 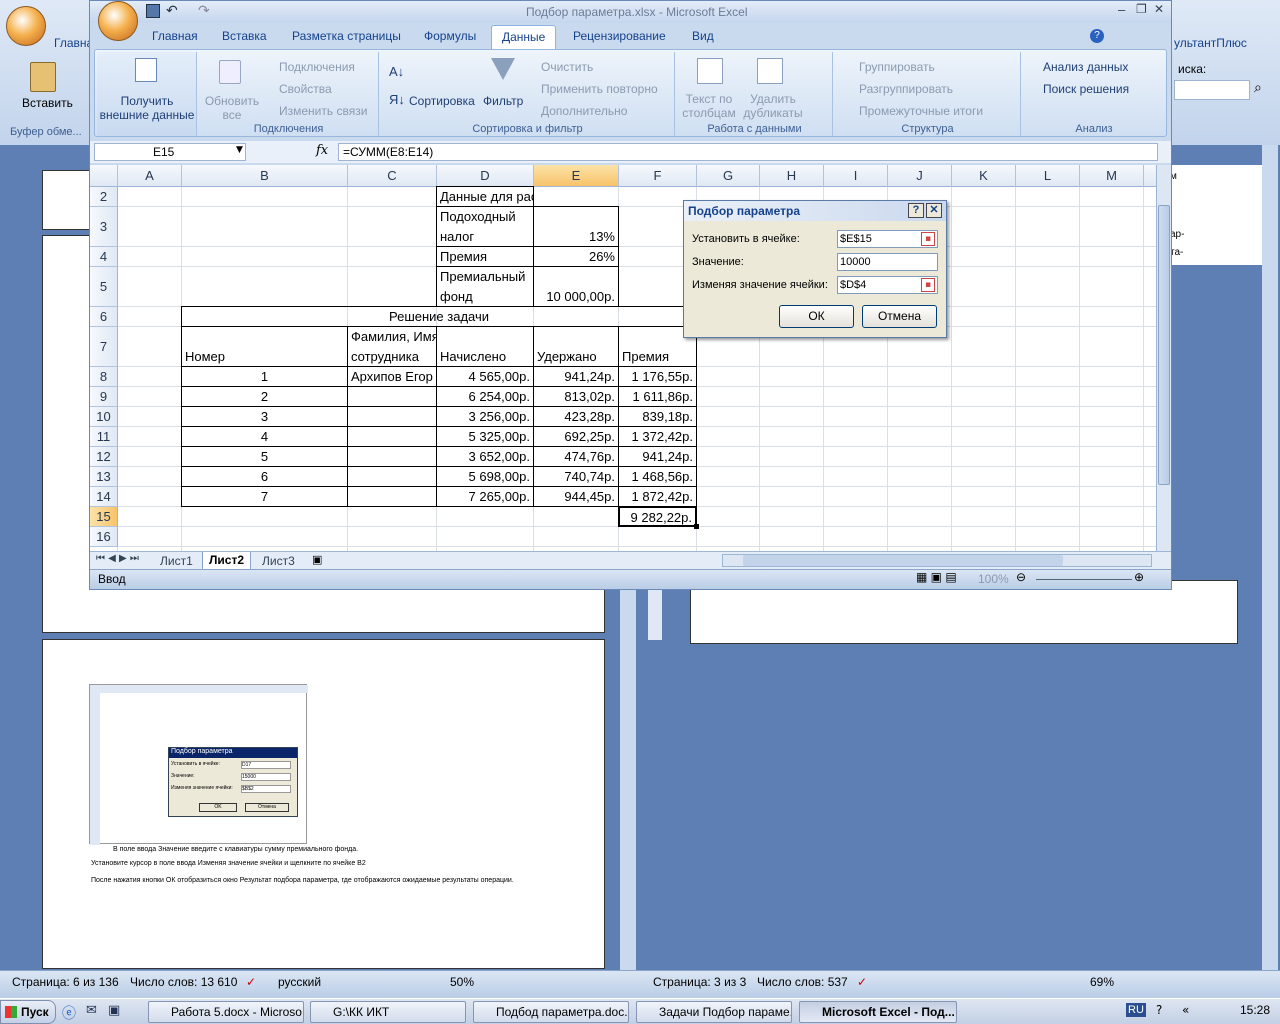 What do you see at coordinates (264, 476) in the screenshot?
I see `cell-number: 6` at bounding box center [264, 476].